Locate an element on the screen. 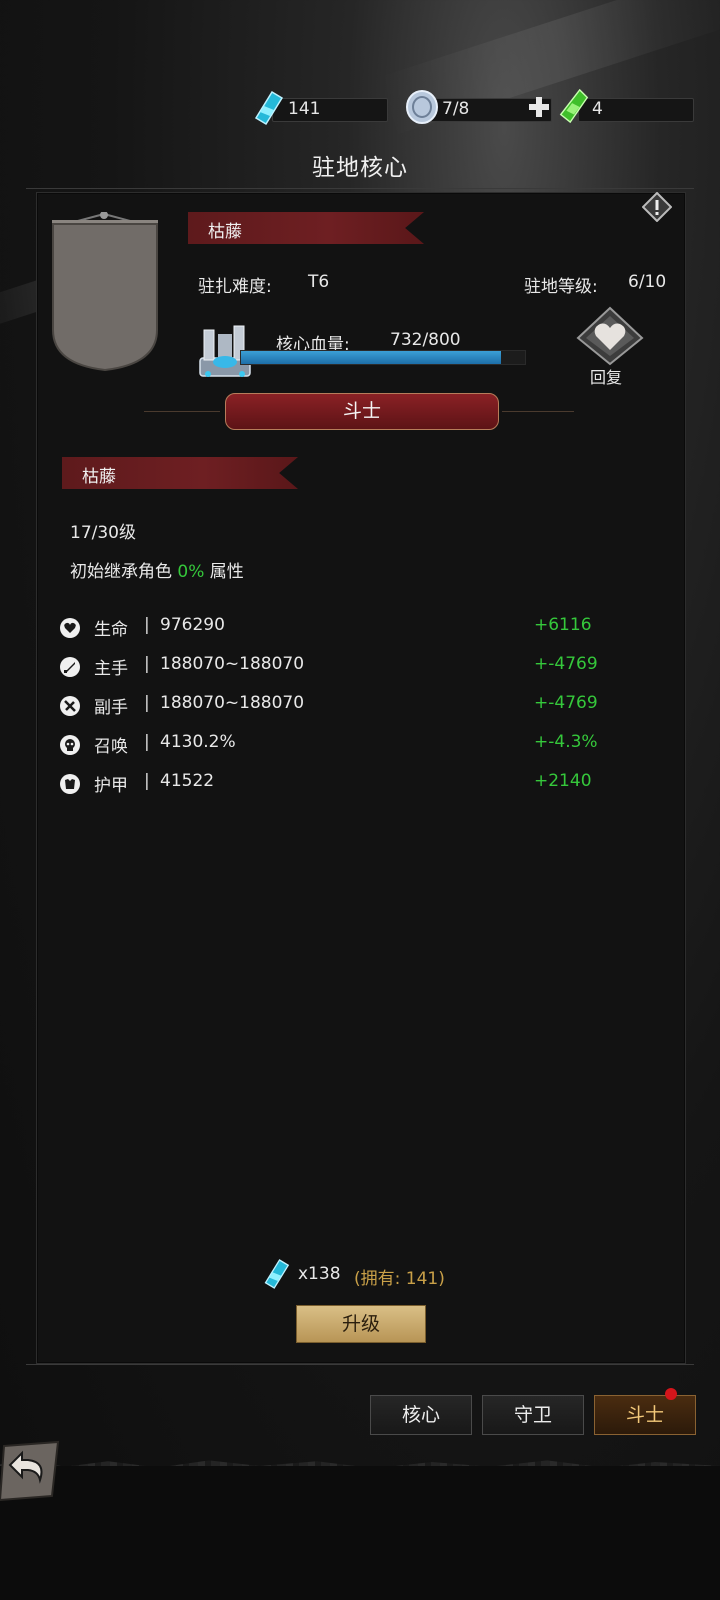  heart-icon is located at coordinates (70, 628).